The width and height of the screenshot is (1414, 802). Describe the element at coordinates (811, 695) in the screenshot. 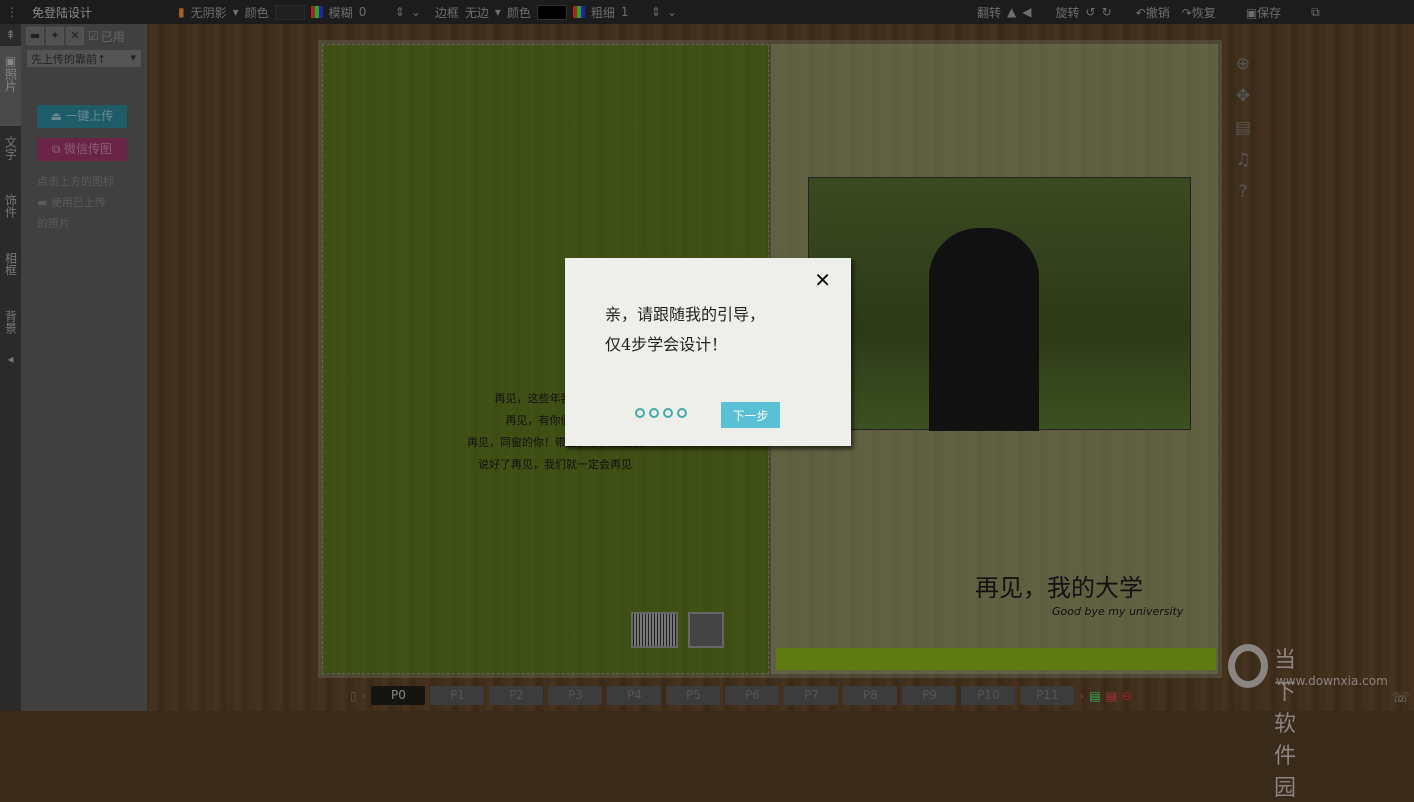

I see `page-tab: P7` at that location.